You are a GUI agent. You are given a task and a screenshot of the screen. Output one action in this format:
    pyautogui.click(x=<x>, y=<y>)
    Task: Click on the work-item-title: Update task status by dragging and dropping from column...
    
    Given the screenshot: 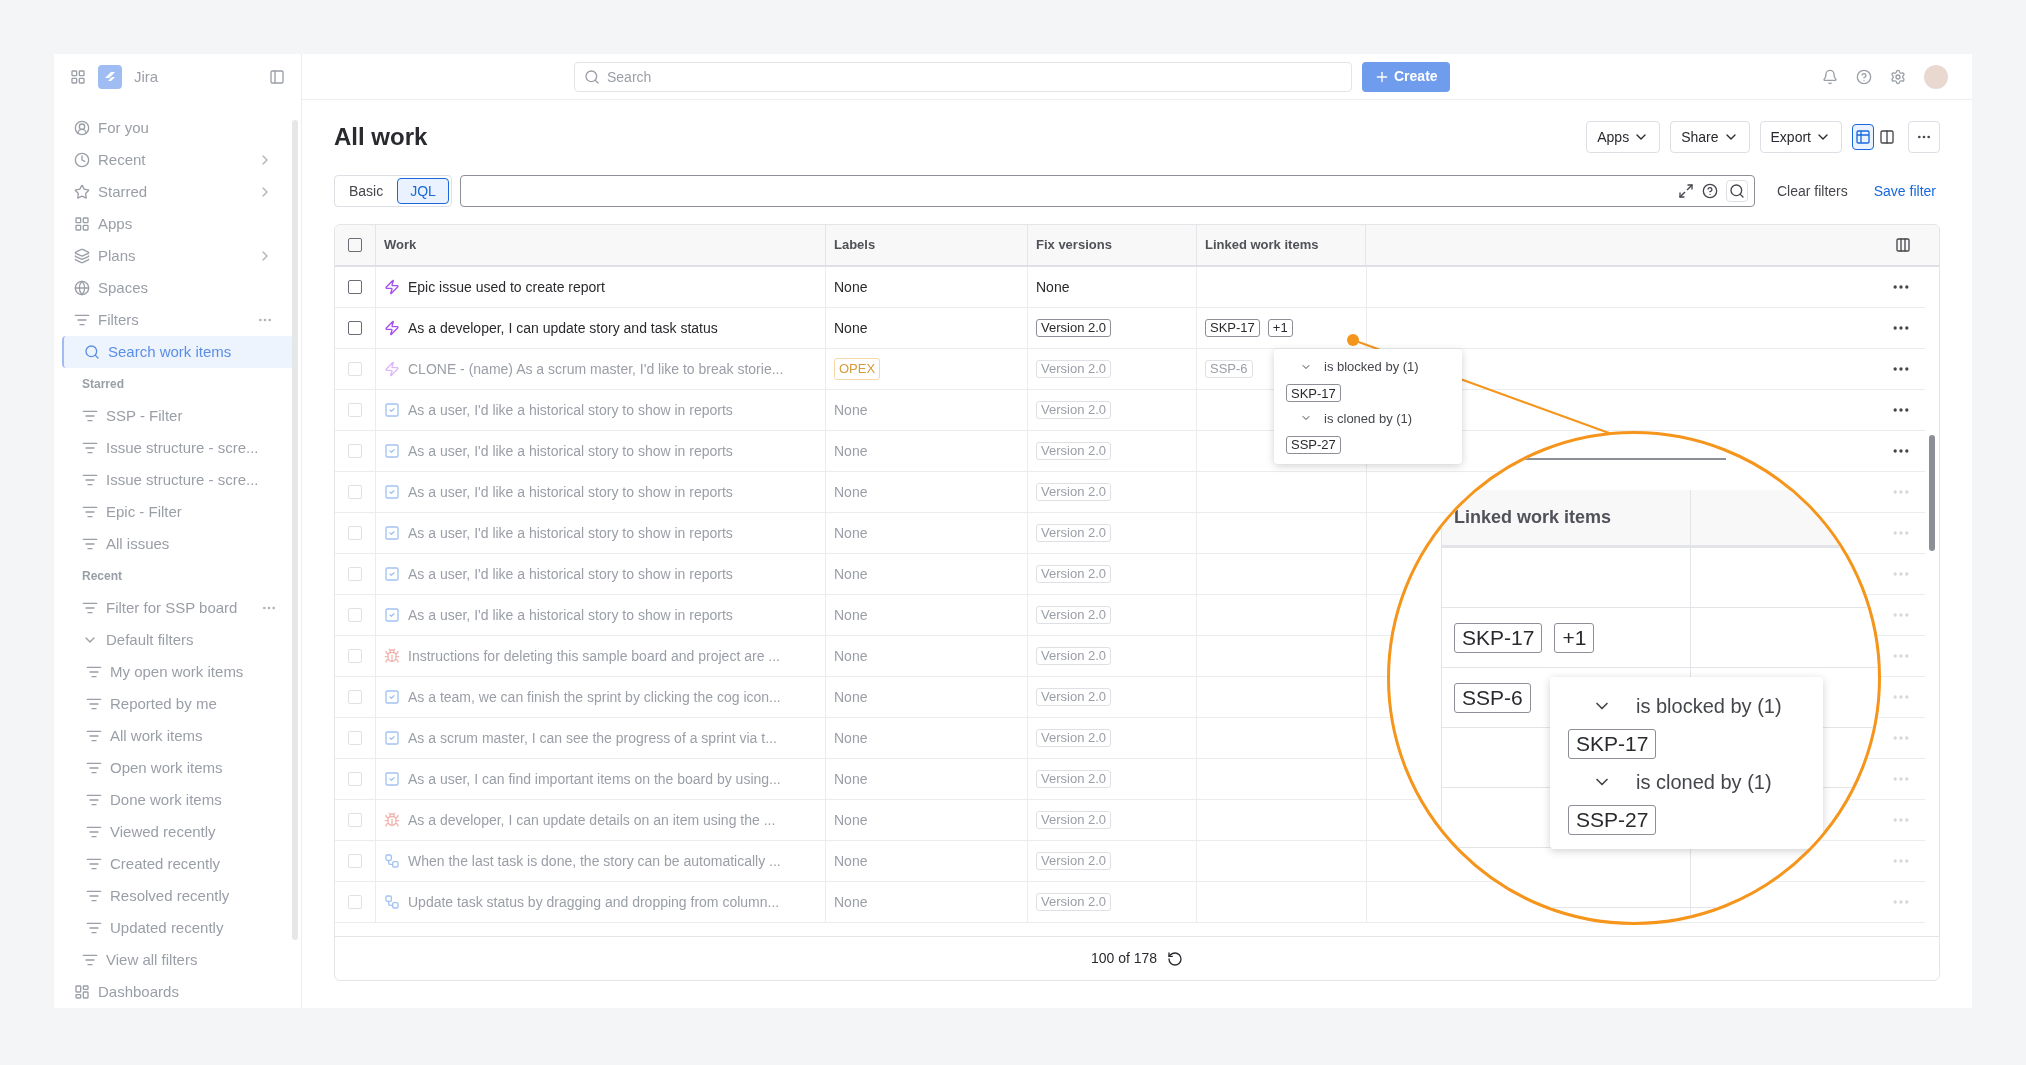 What is the action you would take?
    pyautogui.click(x=594, y=902)
    